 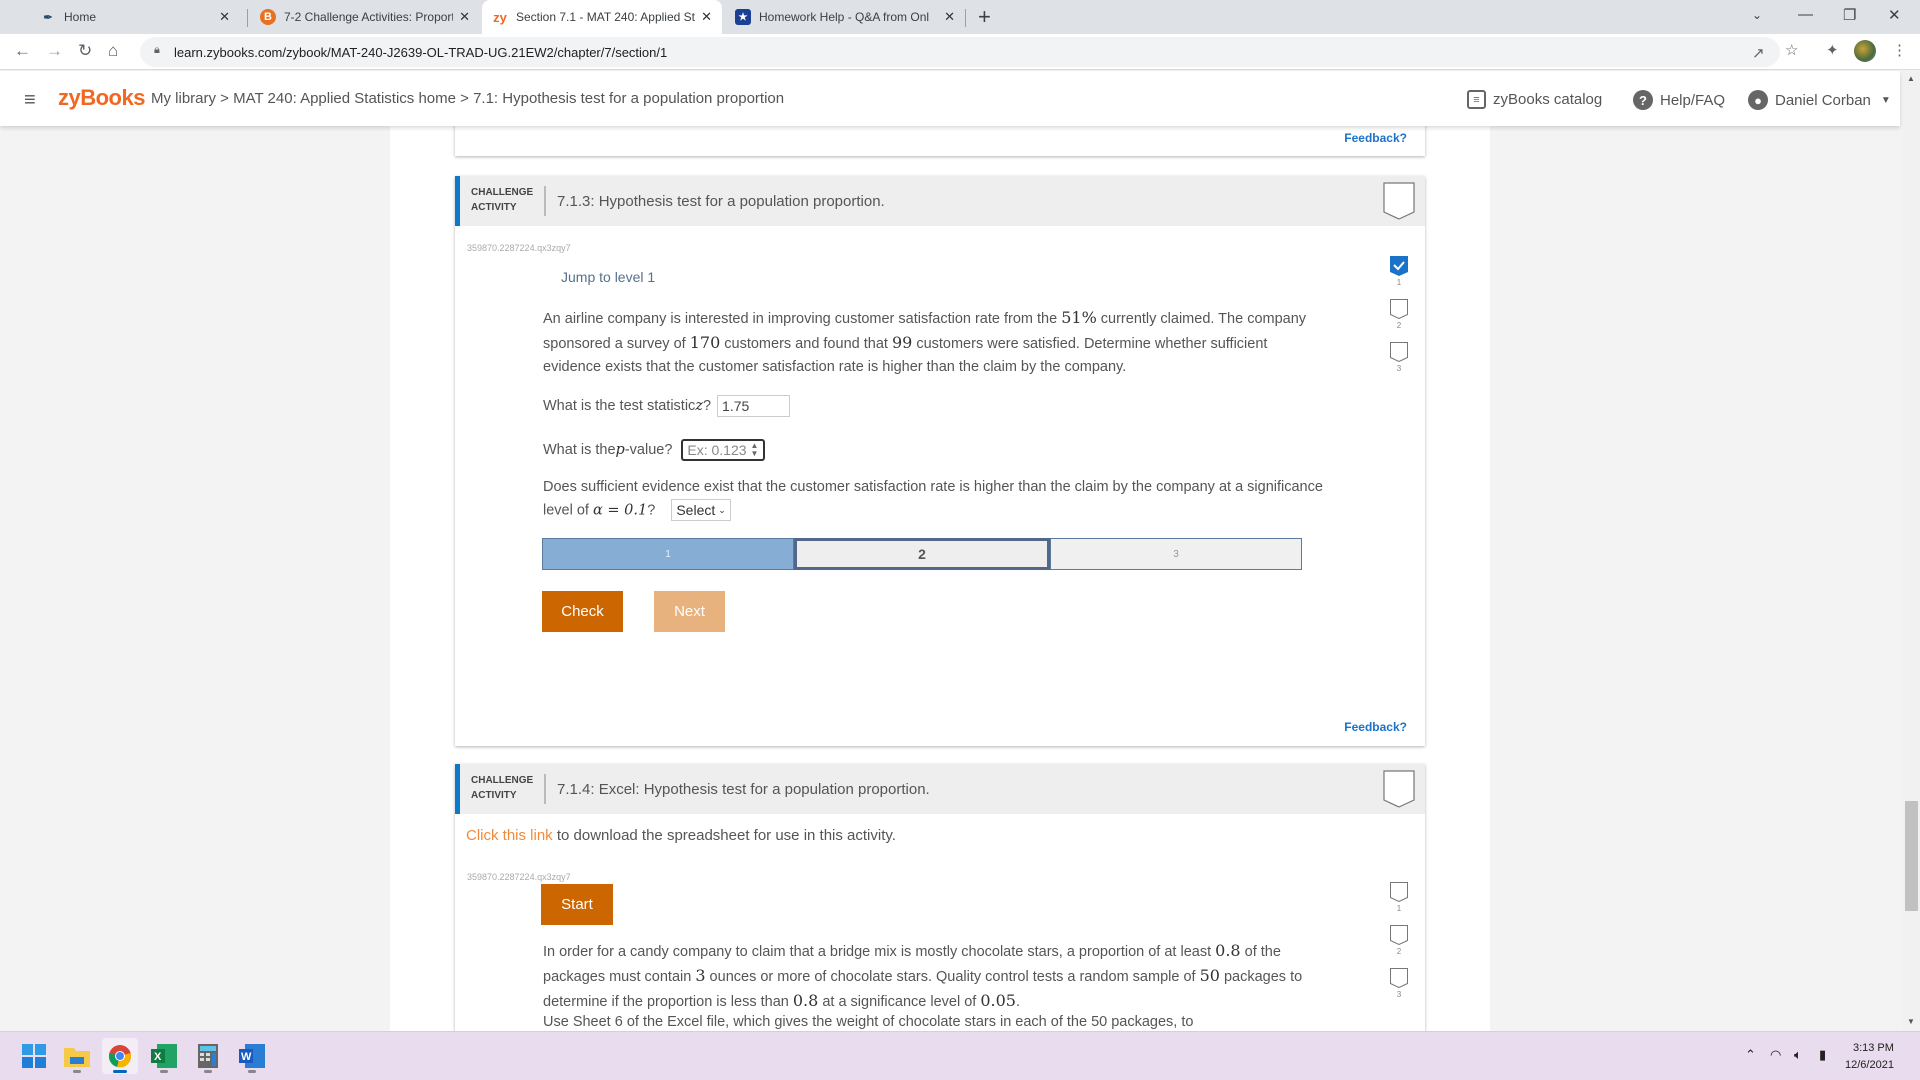 What do you see at coordinates (509, 835) in the screenshot?
I see `download-spreadsheet-link: Click this link` at bounding box center [509, 835].